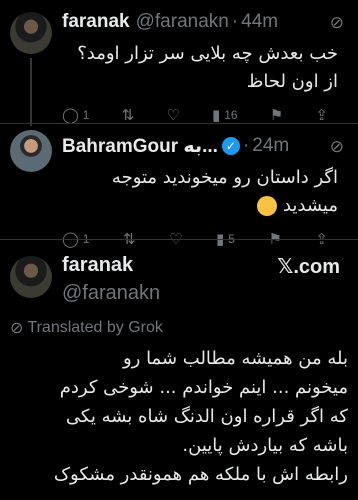  What do you see at coordinates (86, 115) in the screenshot?
I see `reply-count: 1` at bounding box center [86, 115].